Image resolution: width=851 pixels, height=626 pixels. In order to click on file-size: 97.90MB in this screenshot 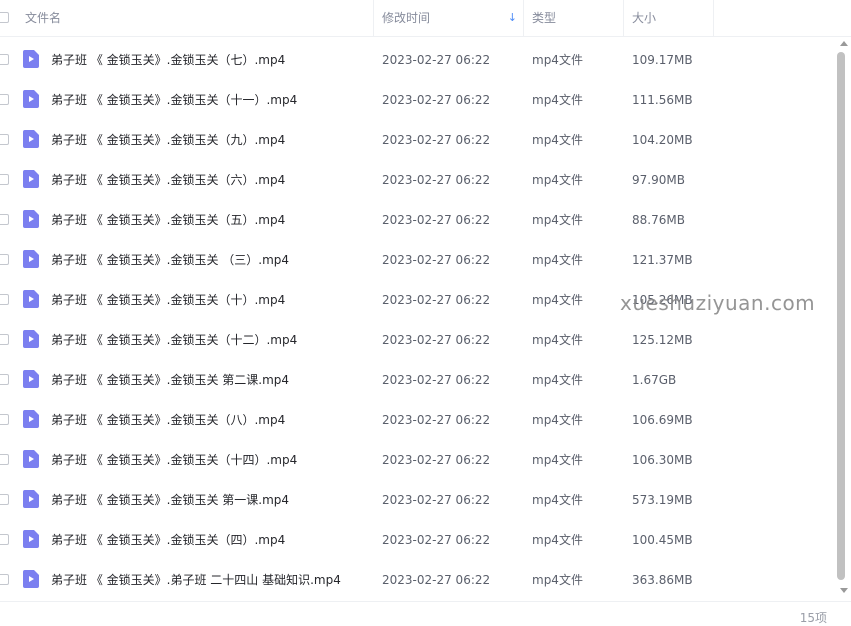, I will do `click(658, 180)`.